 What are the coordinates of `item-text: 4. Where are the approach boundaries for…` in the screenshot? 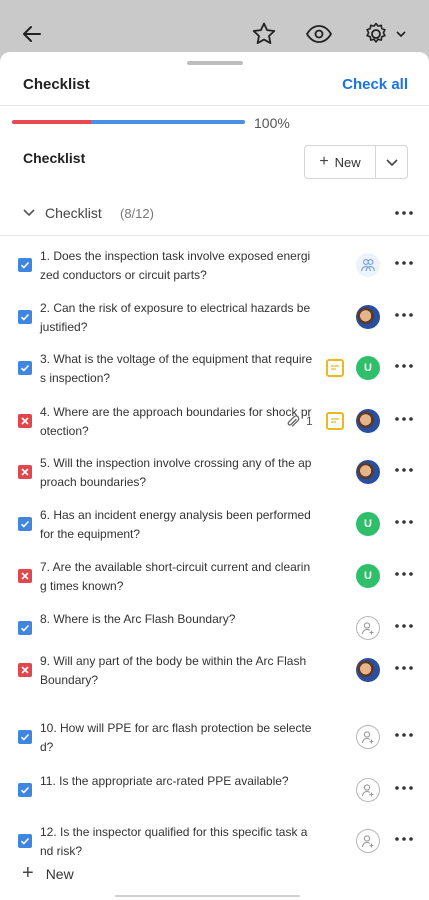 It's located at (177, 422).